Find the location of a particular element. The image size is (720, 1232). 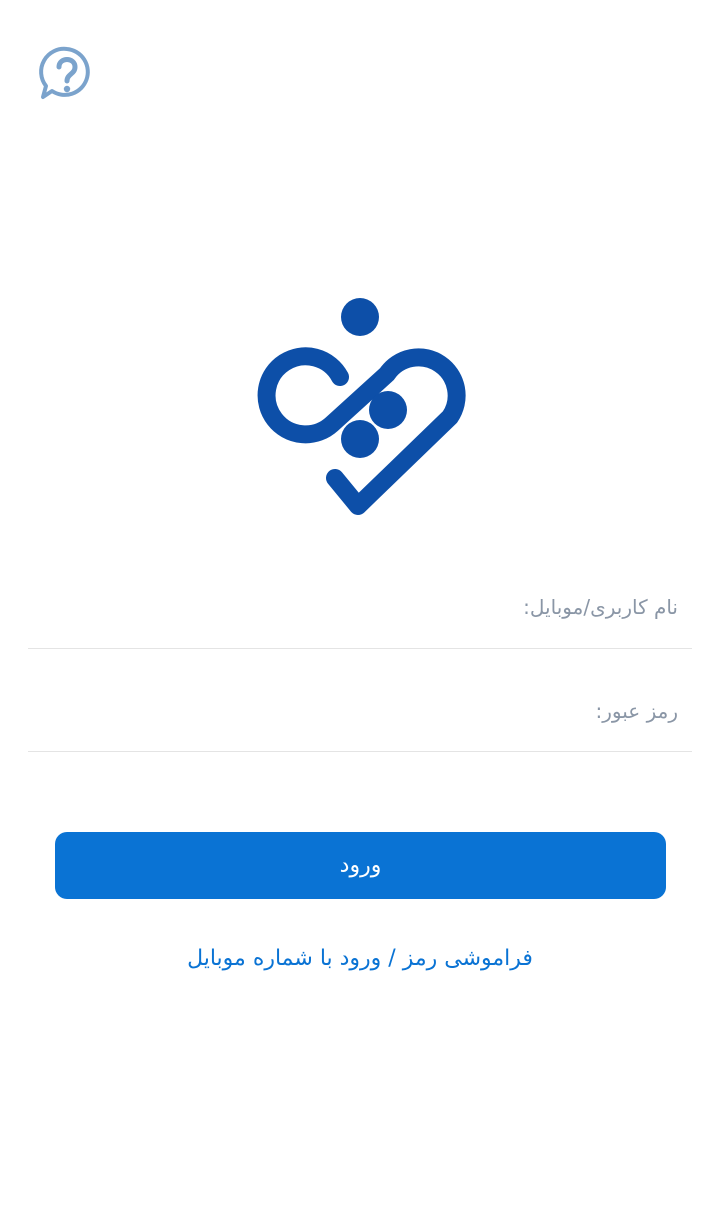

heart-infinity-logo is located at coordinates (361, 406).